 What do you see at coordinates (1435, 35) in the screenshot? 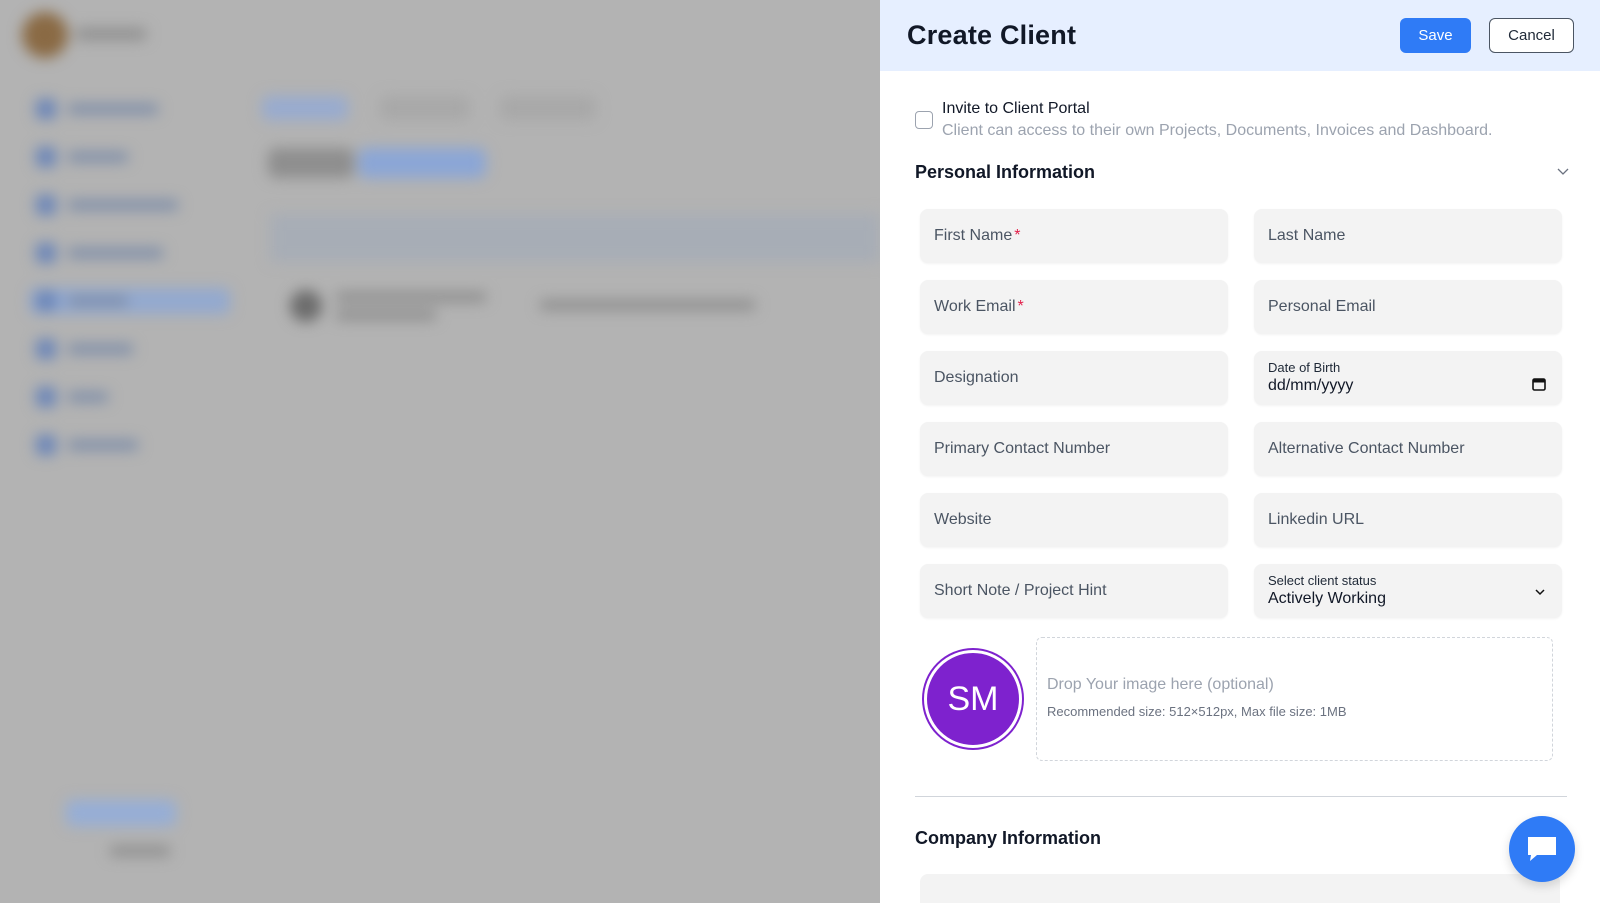
I see `save-button: Save` at bounding box center [1435, 35].